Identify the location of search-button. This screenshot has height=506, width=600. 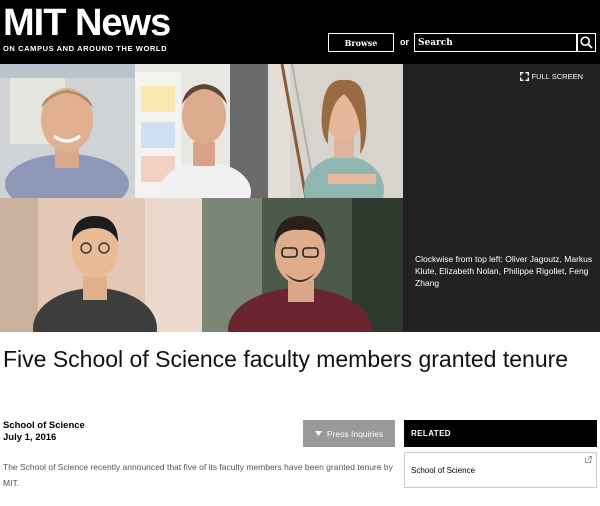
(586, 42).